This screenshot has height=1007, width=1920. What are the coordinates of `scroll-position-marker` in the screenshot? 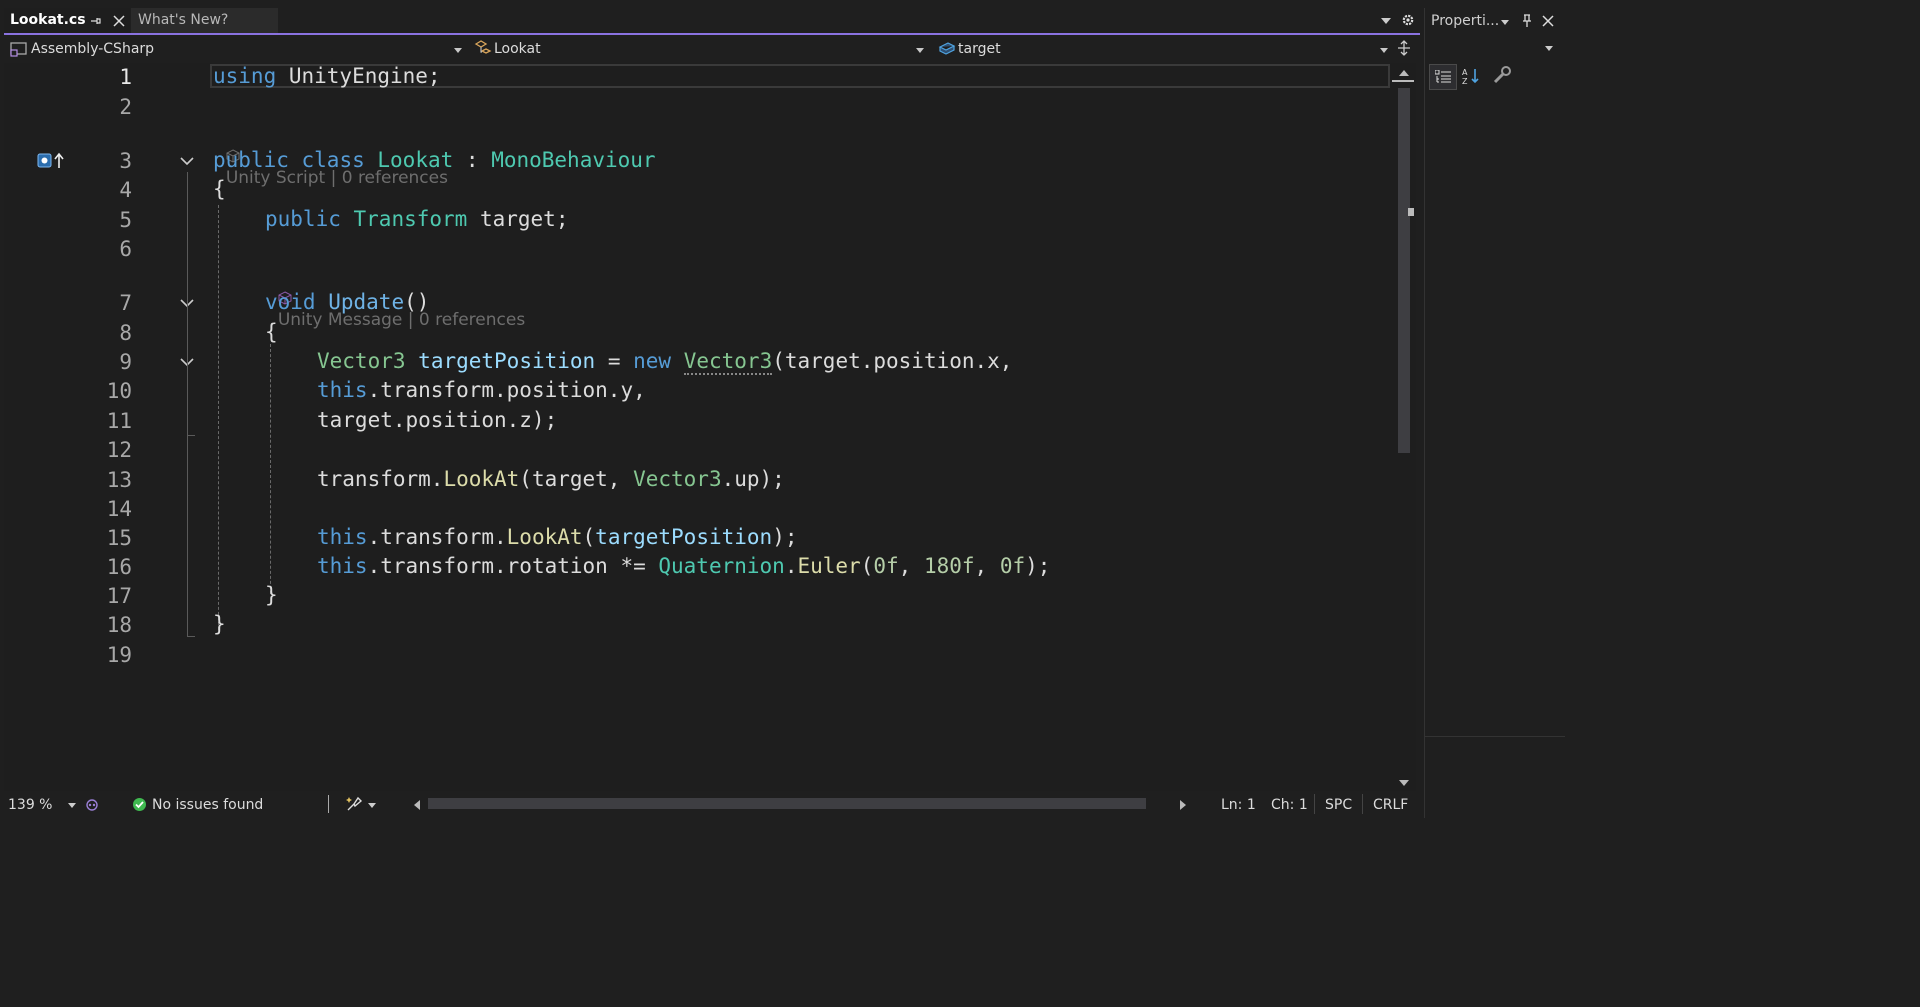 It's located at (1403, 81).